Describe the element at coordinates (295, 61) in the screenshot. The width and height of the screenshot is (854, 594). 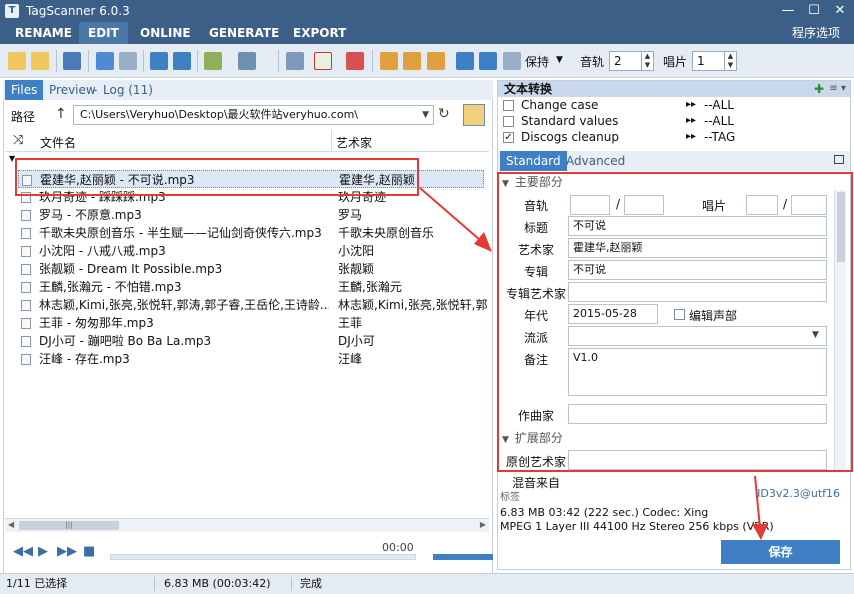
I see `search-icon` at that location.